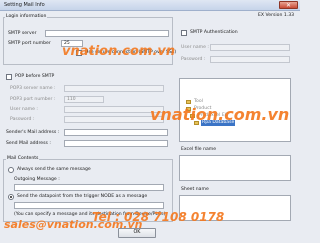  What do you see at coordinates (11, 170) in the screenshot?
I see `send-same-radio` at bounding box center [11, 170].